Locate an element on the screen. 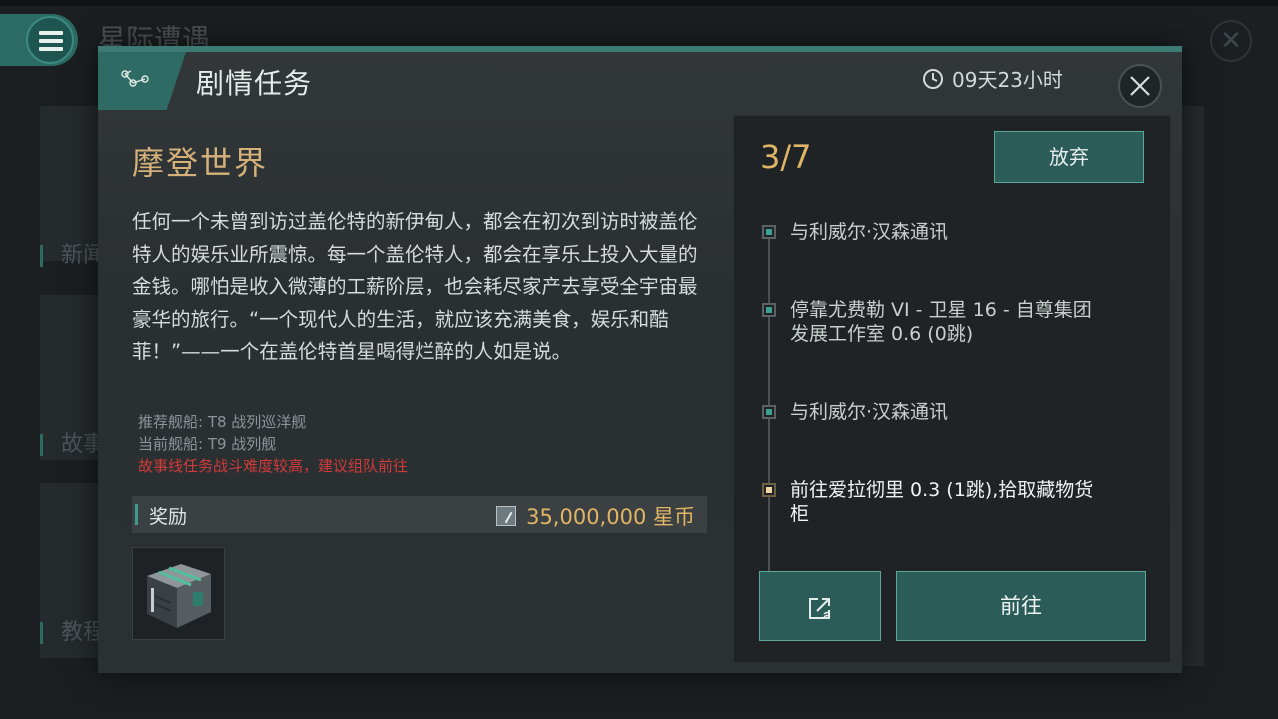 This screenshot has height=719, width=1278. bg-card is located at coordinates (70, 183).